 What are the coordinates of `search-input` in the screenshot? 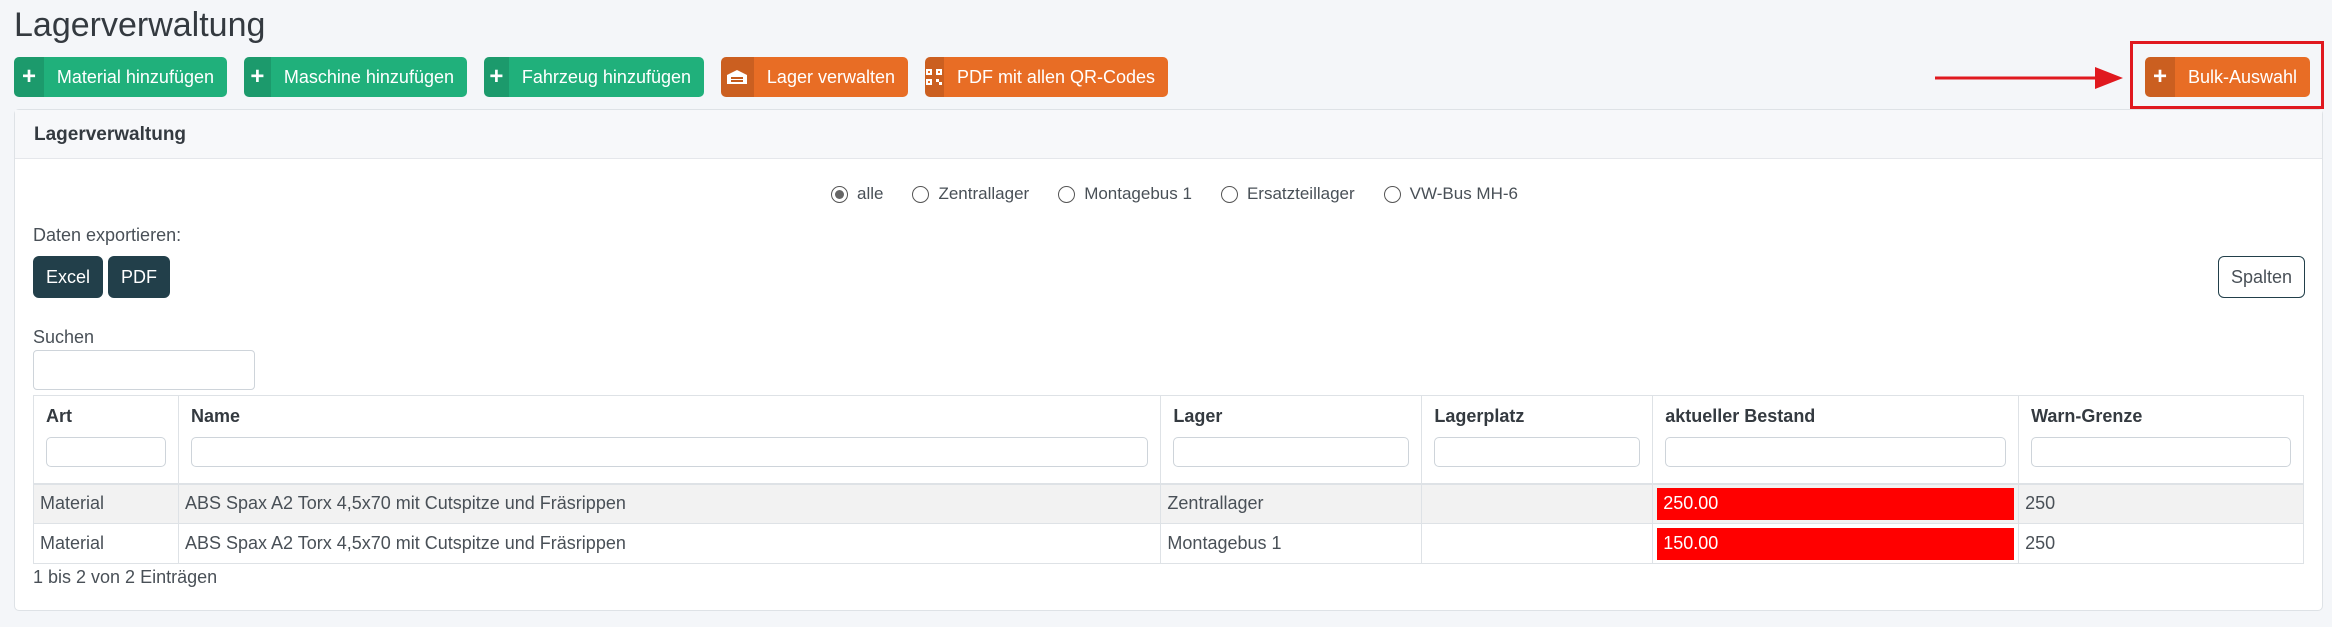 It's located at (144, 370).